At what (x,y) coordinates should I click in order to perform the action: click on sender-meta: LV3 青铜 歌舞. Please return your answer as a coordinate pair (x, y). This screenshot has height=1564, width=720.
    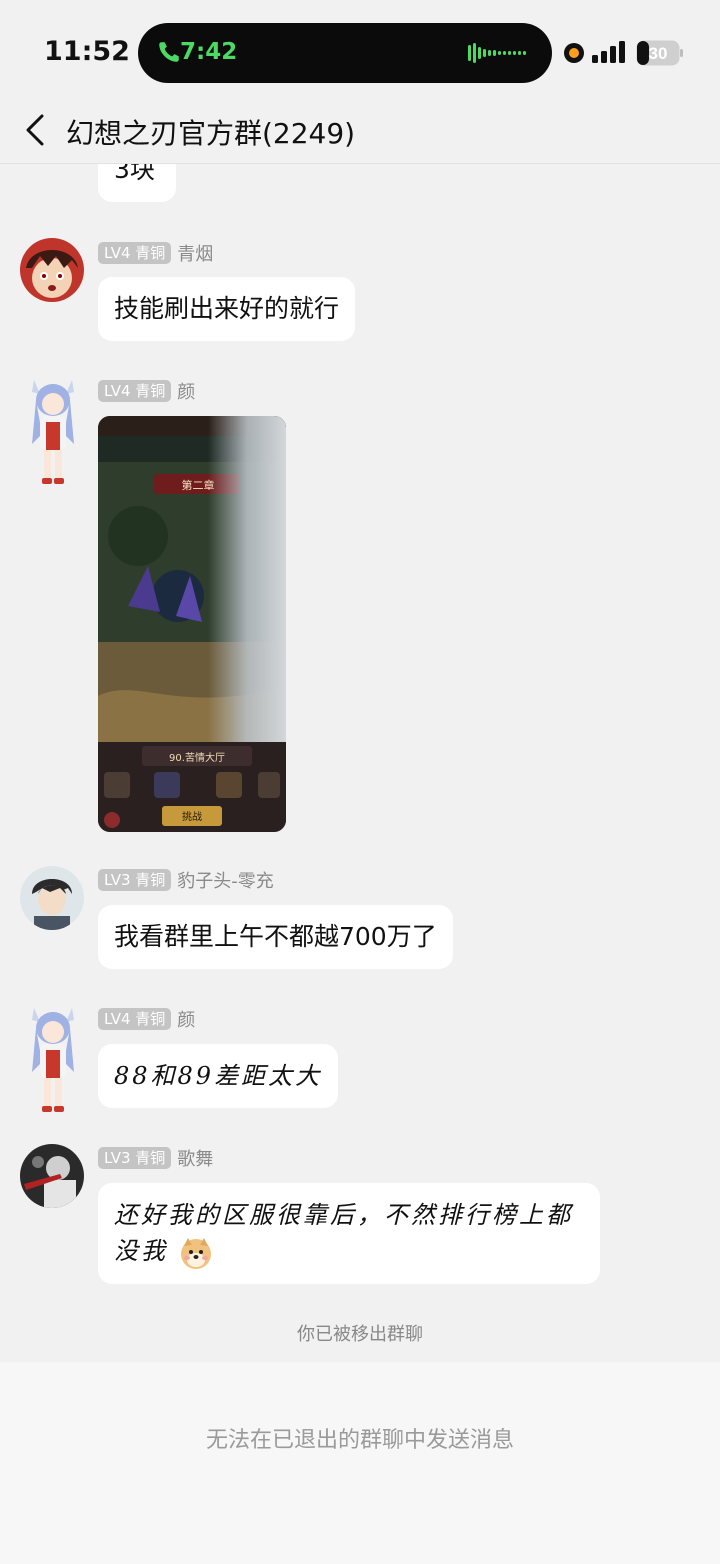
    Looking at the image, I should click on (155, 1158).